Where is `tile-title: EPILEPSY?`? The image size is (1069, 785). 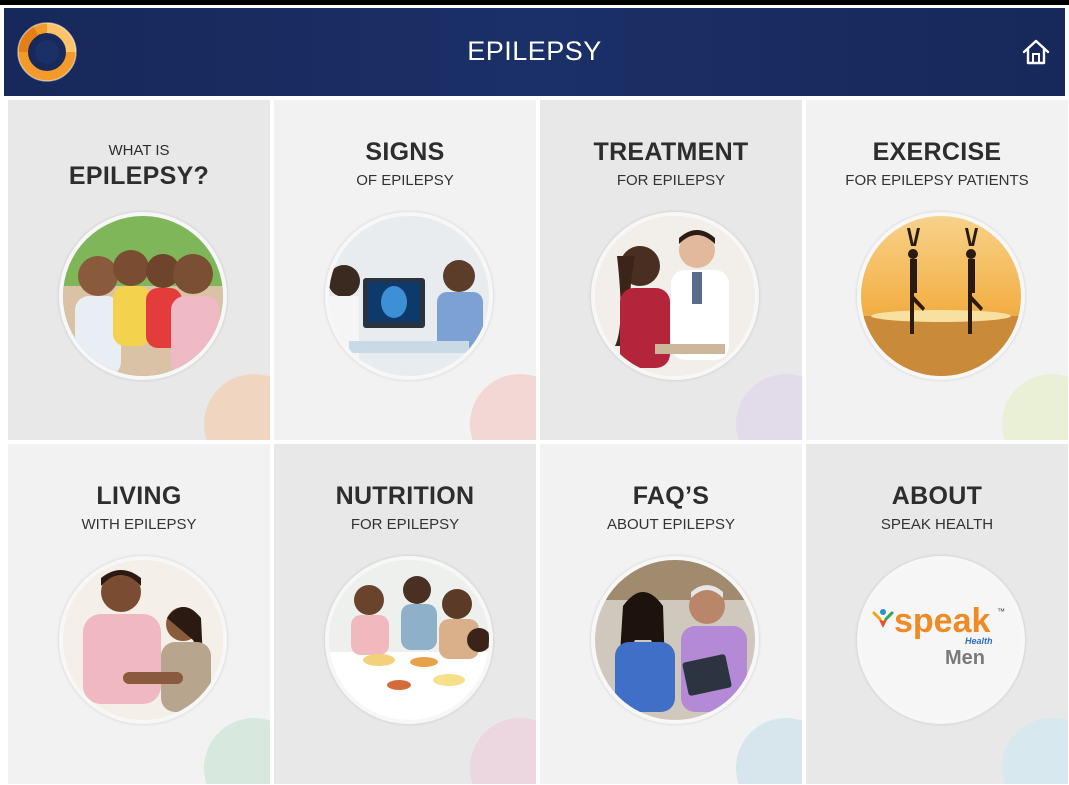 tile-title: EPILEPSY? is located at coordinates (139, 176).